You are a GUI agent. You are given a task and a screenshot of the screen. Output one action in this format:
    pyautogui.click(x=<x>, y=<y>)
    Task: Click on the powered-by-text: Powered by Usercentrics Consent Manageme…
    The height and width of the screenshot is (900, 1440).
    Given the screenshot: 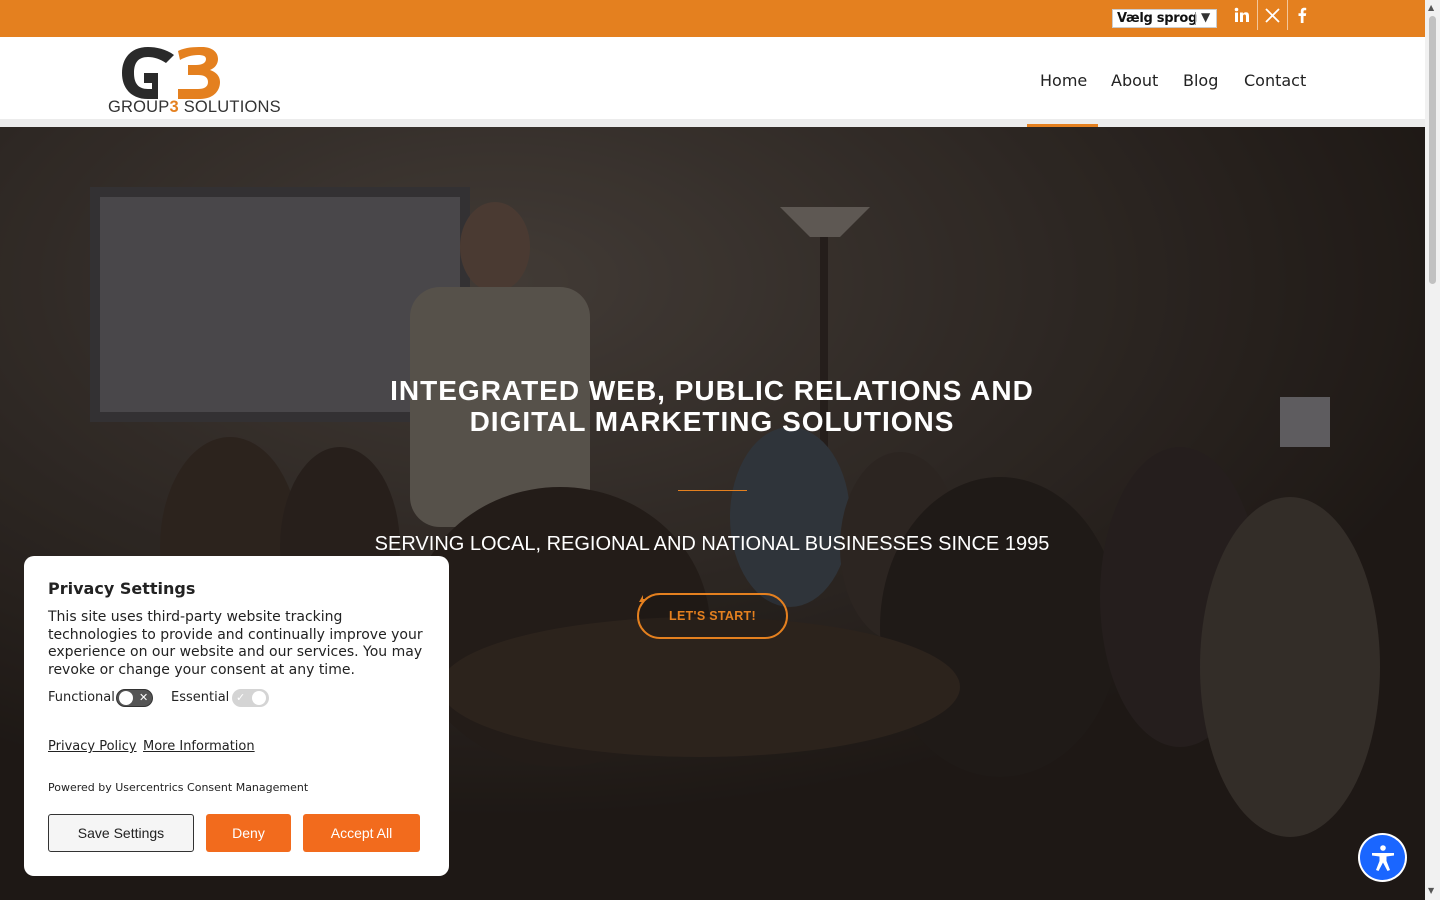 What is the action you would take?
    pyautogui.click(x=178, y=787)
    